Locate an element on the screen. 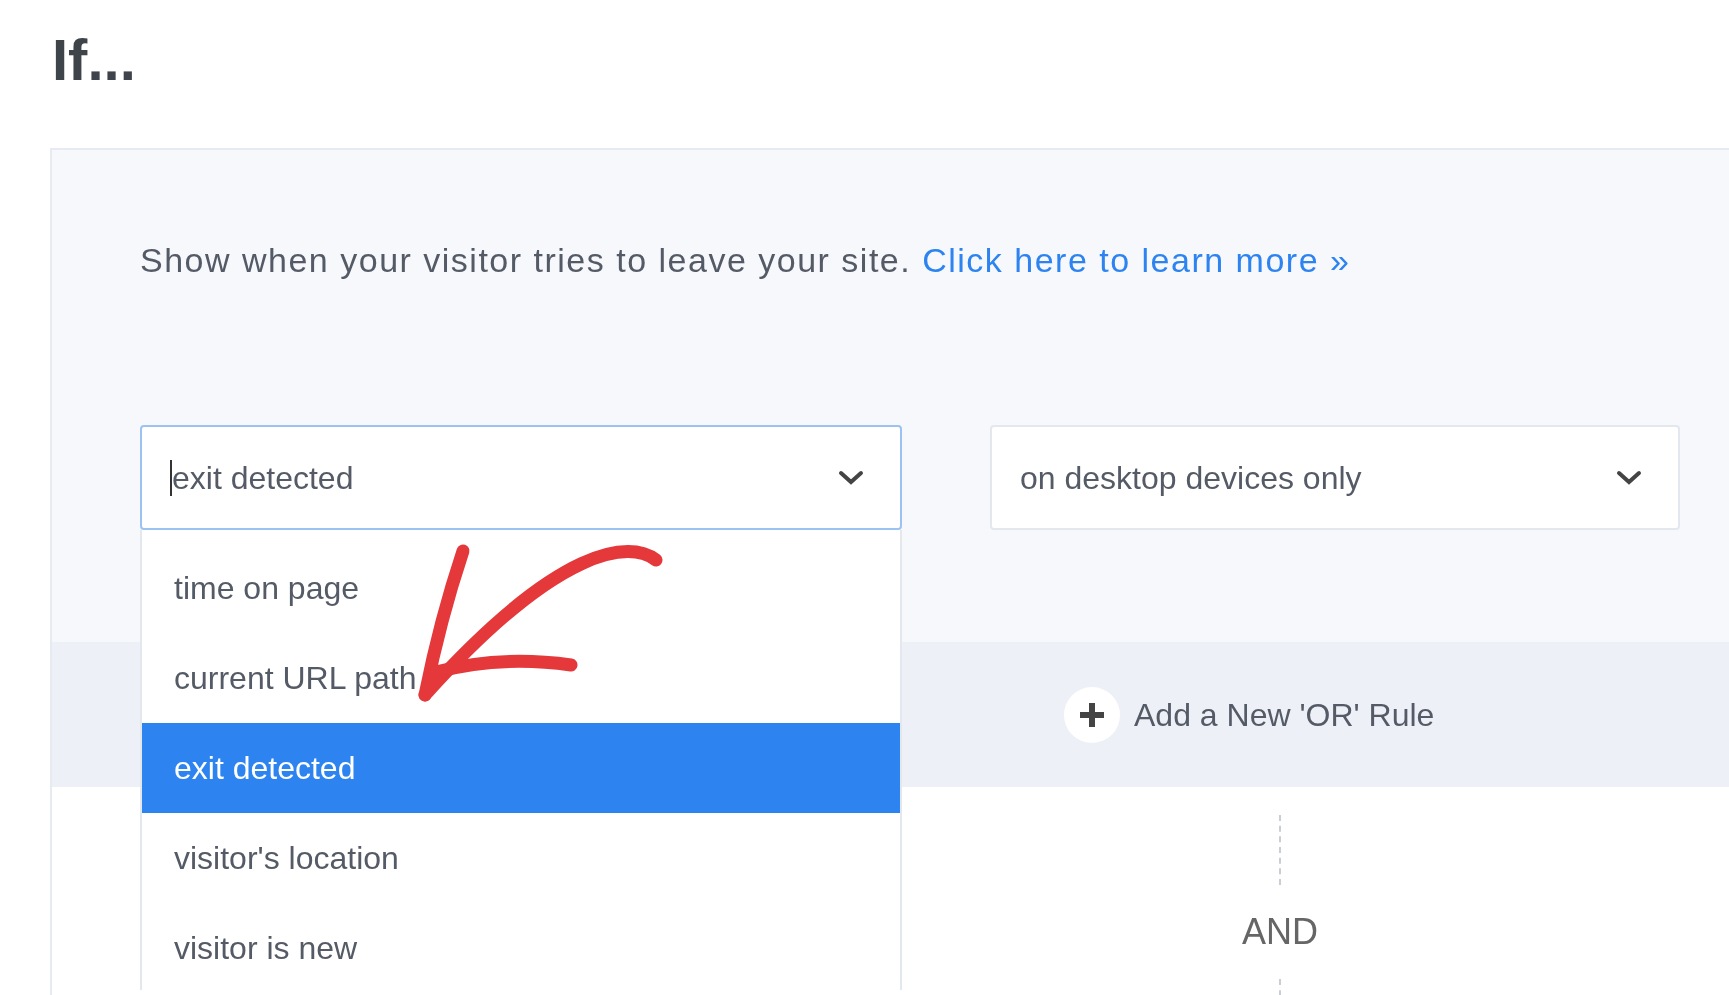 This screenshot has height=995, width=1729. description-text: Show when your visitor tries to leave your site. Click here to learn more » is located at coordinates (746, 260).